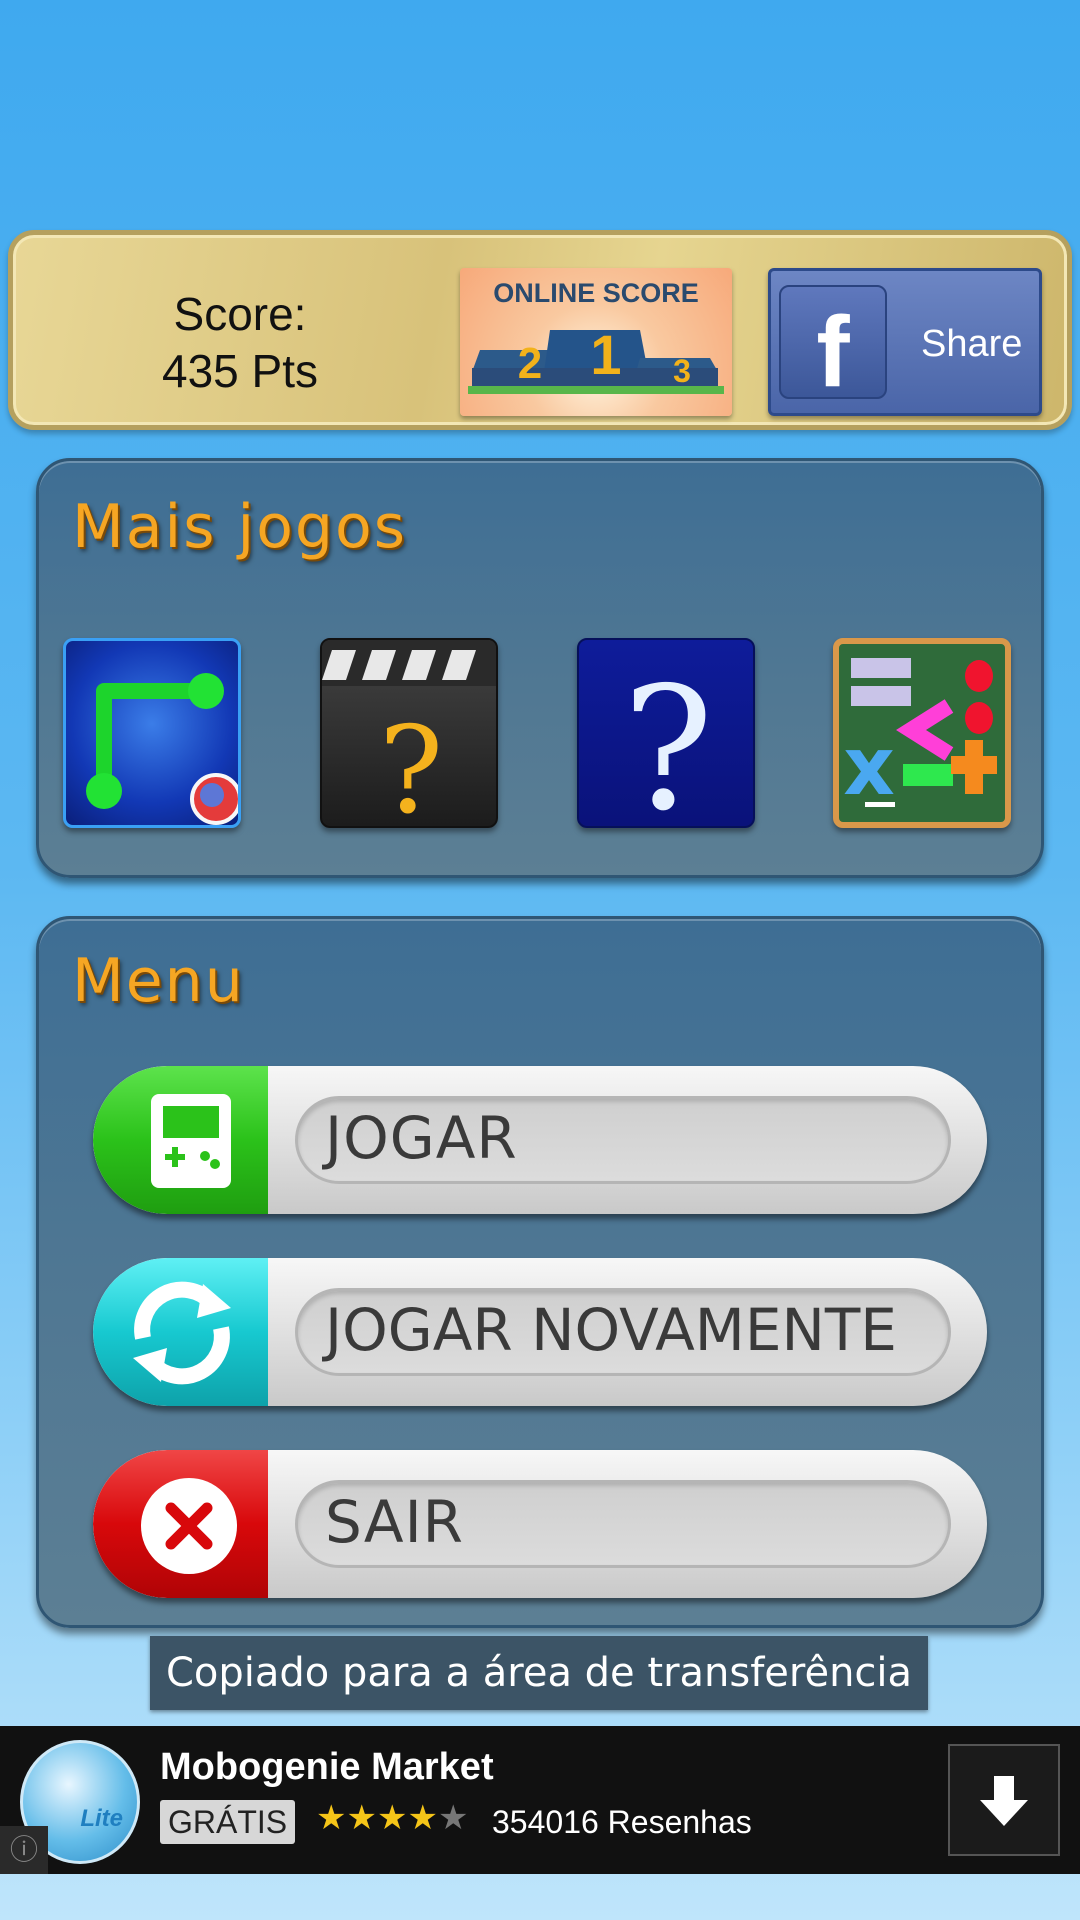 This screenshot has height=1920, width=1080. Describe the element at coordinates (922, 733) in the screenshot. I see `math-game-icon: x` at that location.